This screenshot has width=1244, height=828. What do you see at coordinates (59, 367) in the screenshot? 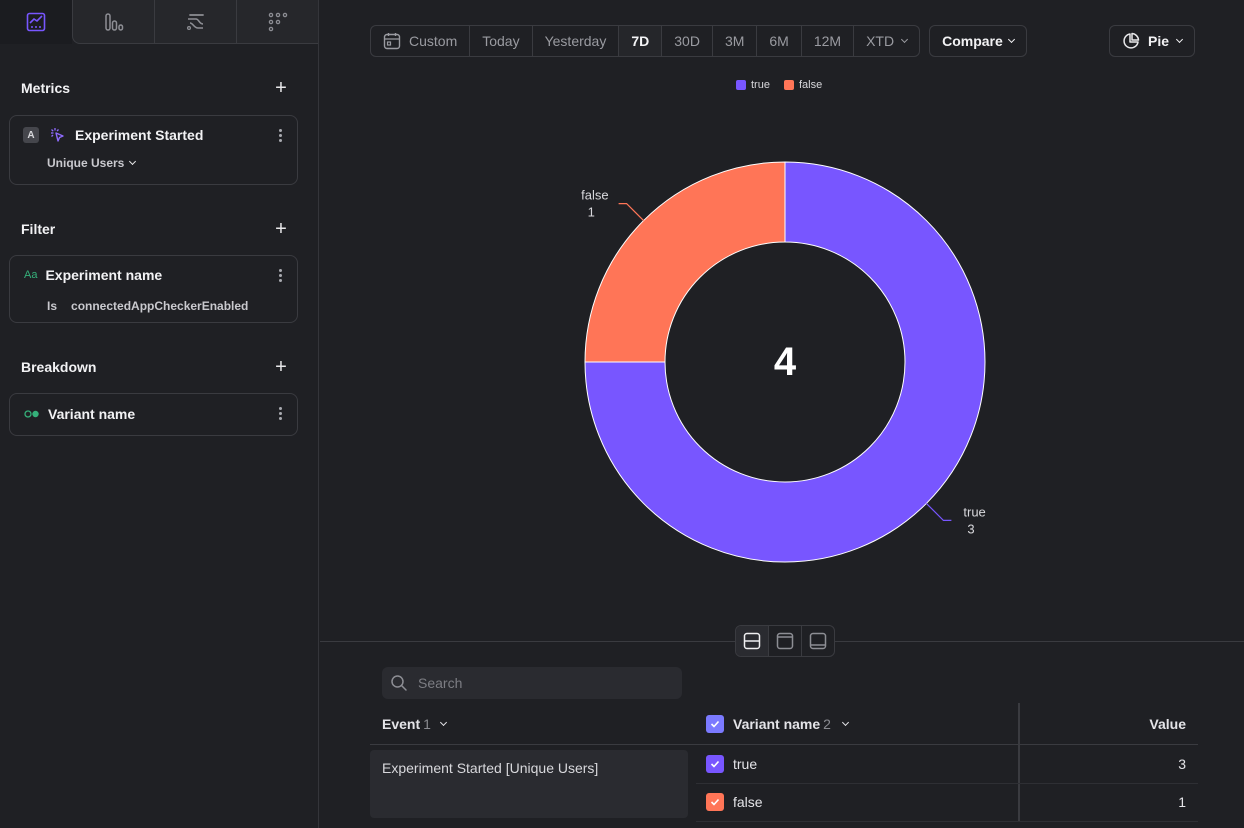
I see `breakdown-title: Breakdown` at bounding box center [59, 367].